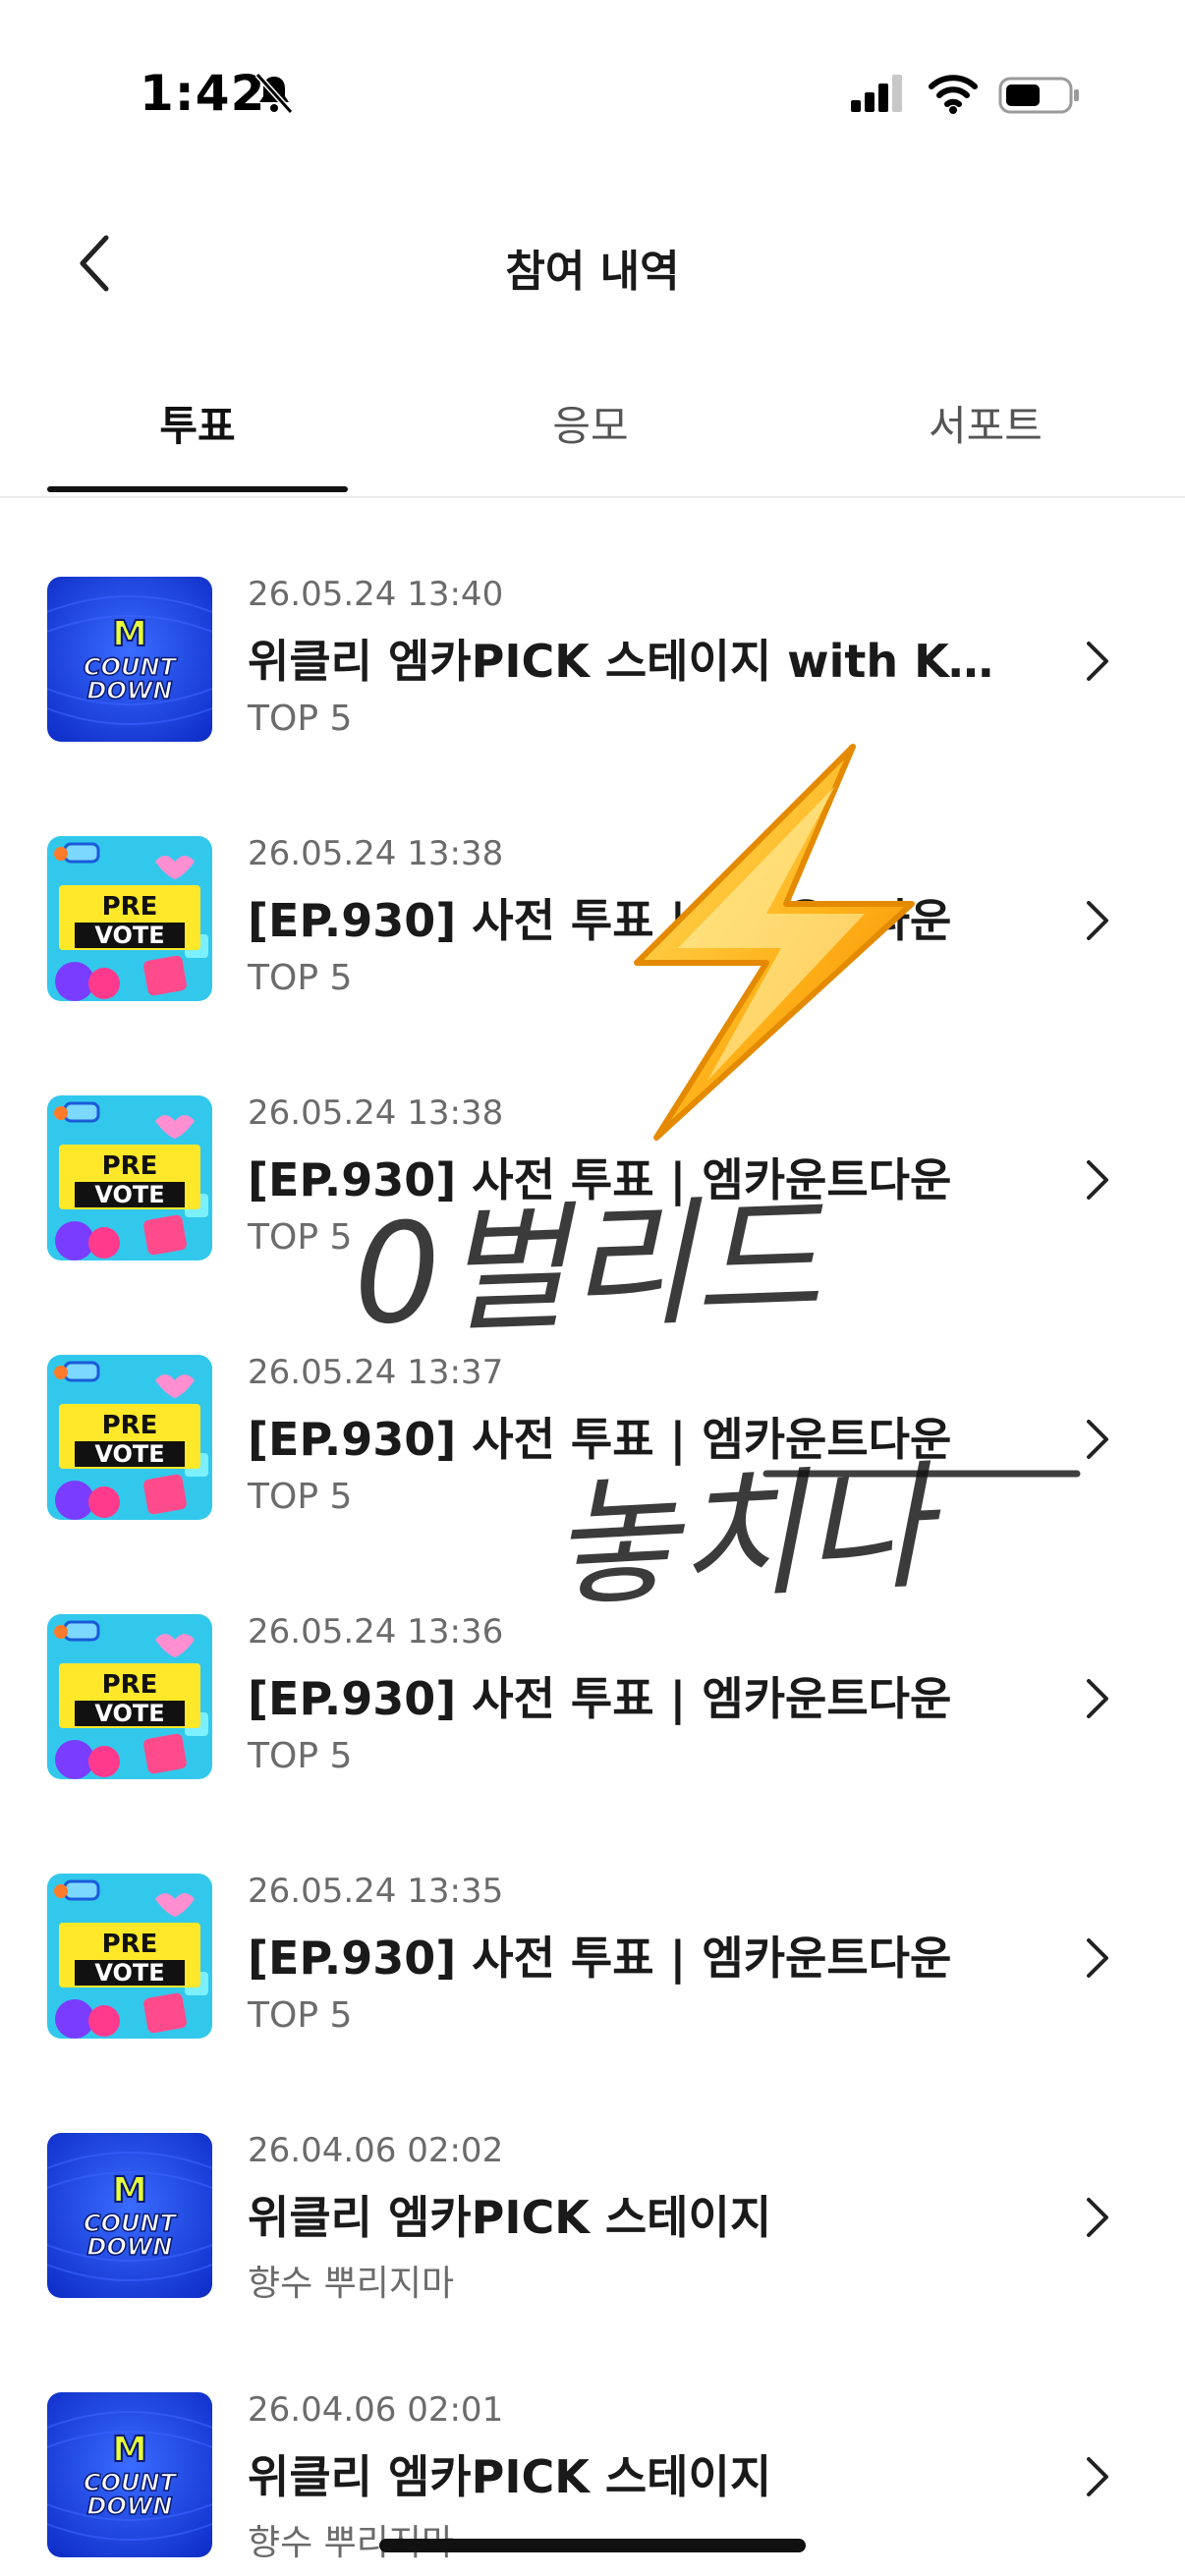 The height and width of the screenshot is (2576, 1185). I want to click on bell-slash-icon, so click(274, 93).